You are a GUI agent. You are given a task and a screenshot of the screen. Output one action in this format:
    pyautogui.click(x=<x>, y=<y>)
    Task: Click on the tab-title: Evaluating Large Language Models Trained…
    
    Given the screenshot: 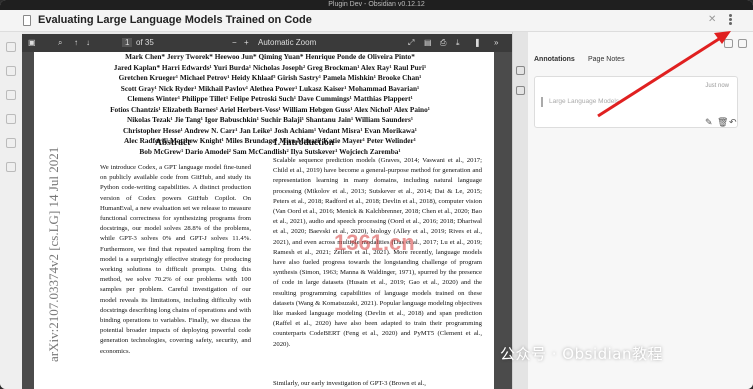 What is the action you would take?
    pyautogui.click(x=175, y=20)
    